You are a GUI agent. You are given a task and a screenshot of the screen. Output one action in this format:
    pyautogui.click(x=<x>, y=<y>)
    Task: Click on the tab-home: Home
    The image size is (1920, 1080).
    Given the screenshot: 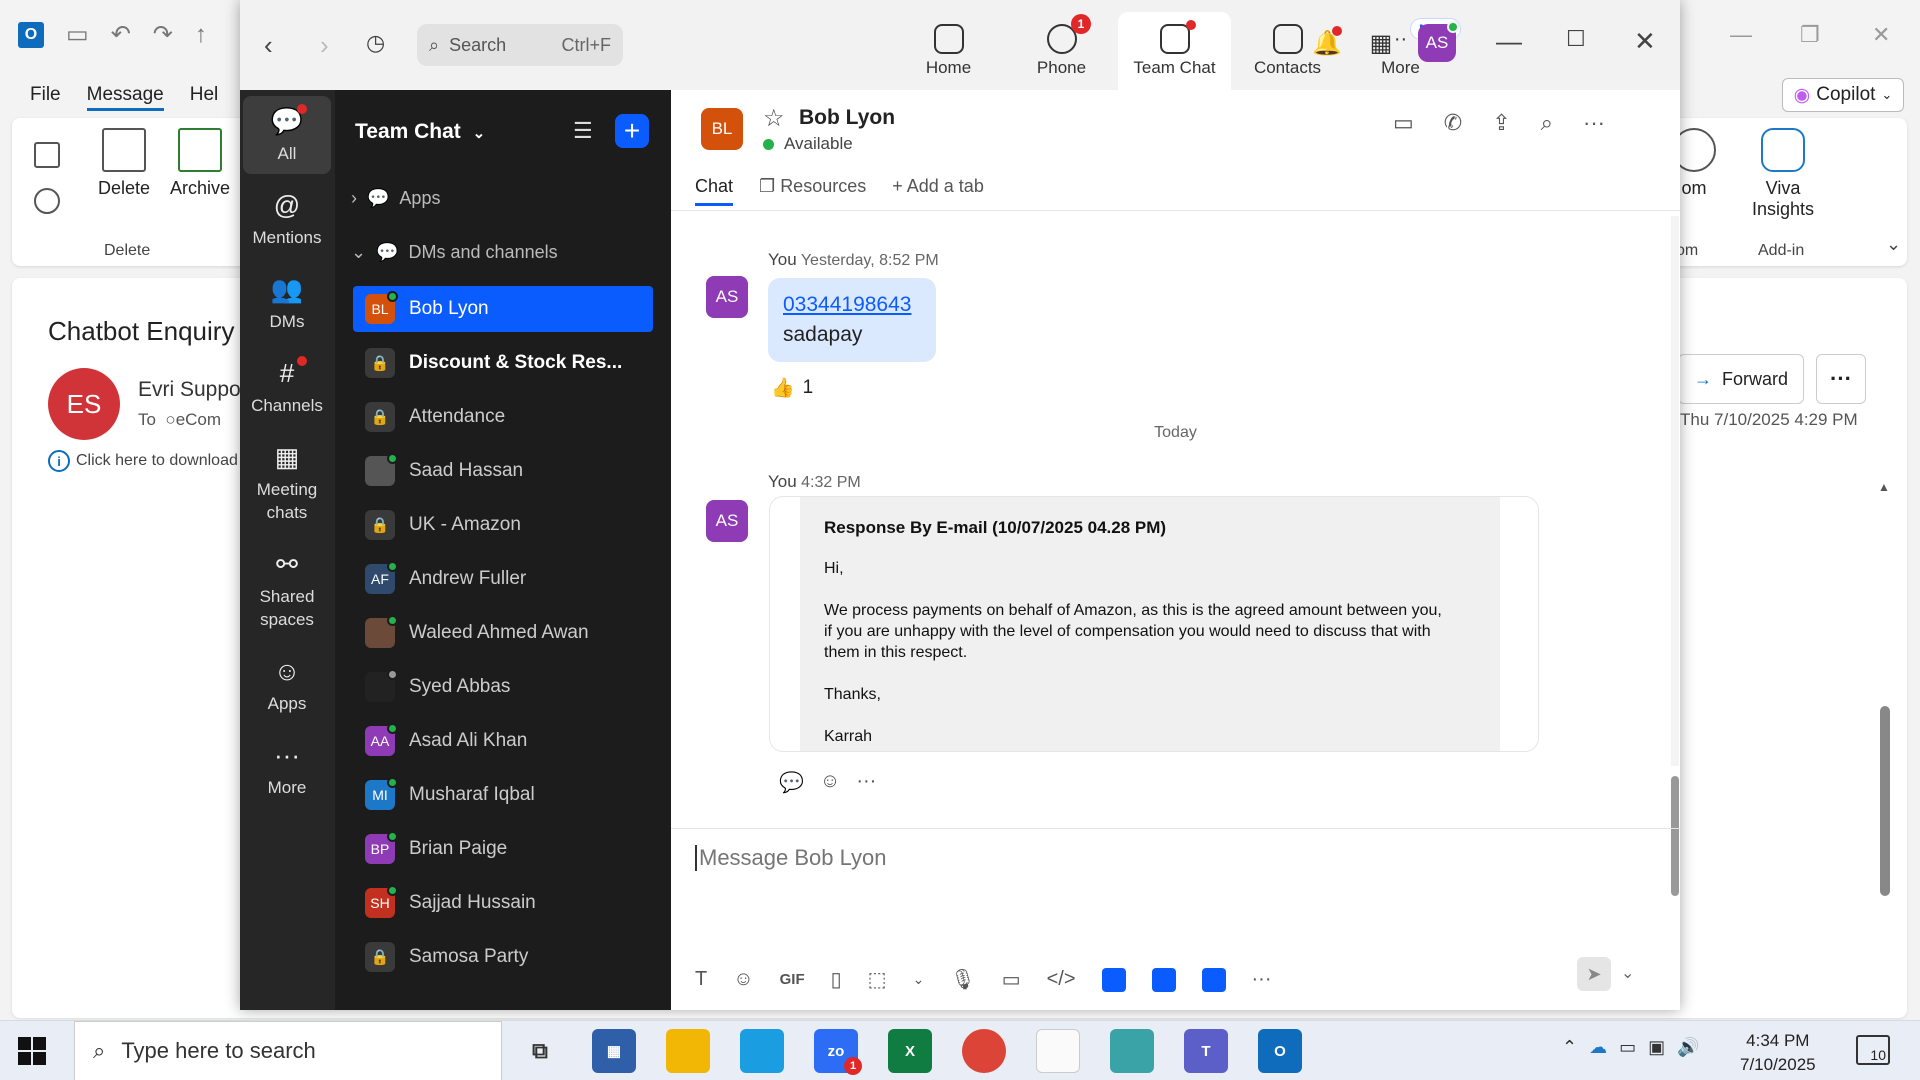 What is the action you would take?
    pyautogui.click(x=948, y=51)
    